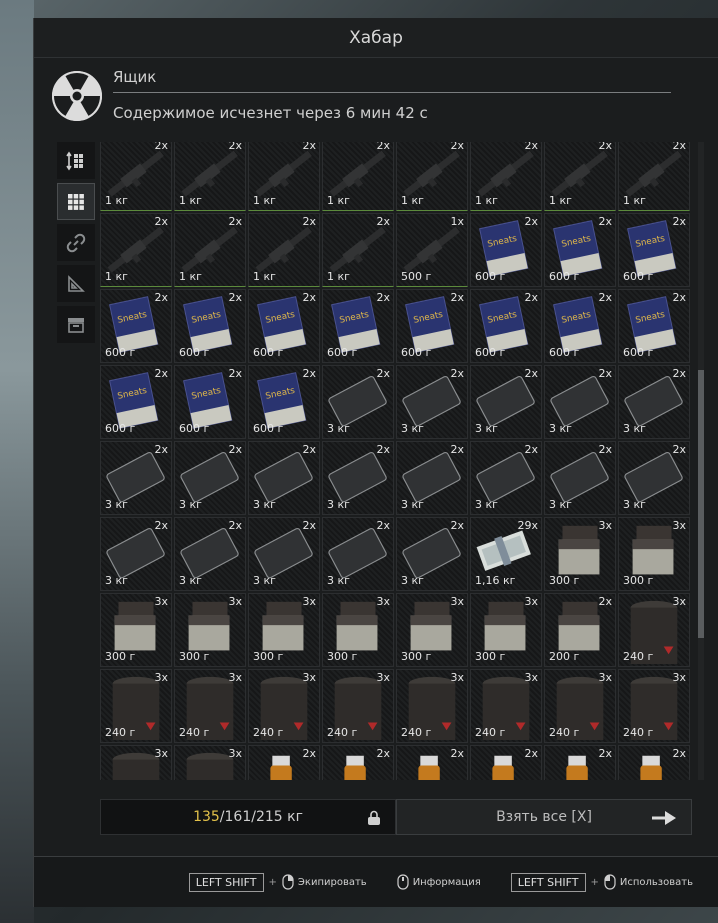  Describe the element at coordinates (506, 554) in the screenshot. I see `inventory-slot: 29x 1,16 кг` at that location.